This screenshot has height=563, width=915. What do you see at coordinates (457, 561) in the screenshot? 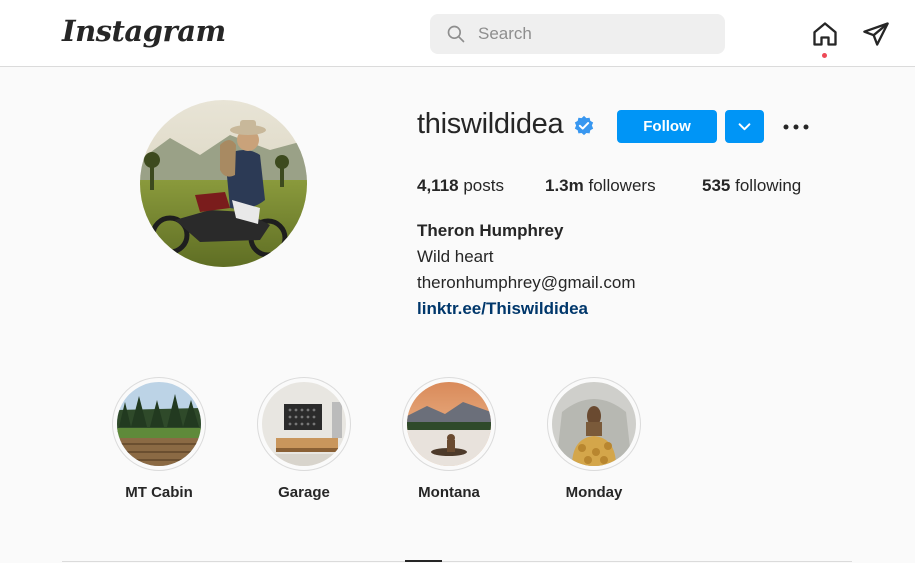
I see `tabs-divider` at bounding box center [457, 561].